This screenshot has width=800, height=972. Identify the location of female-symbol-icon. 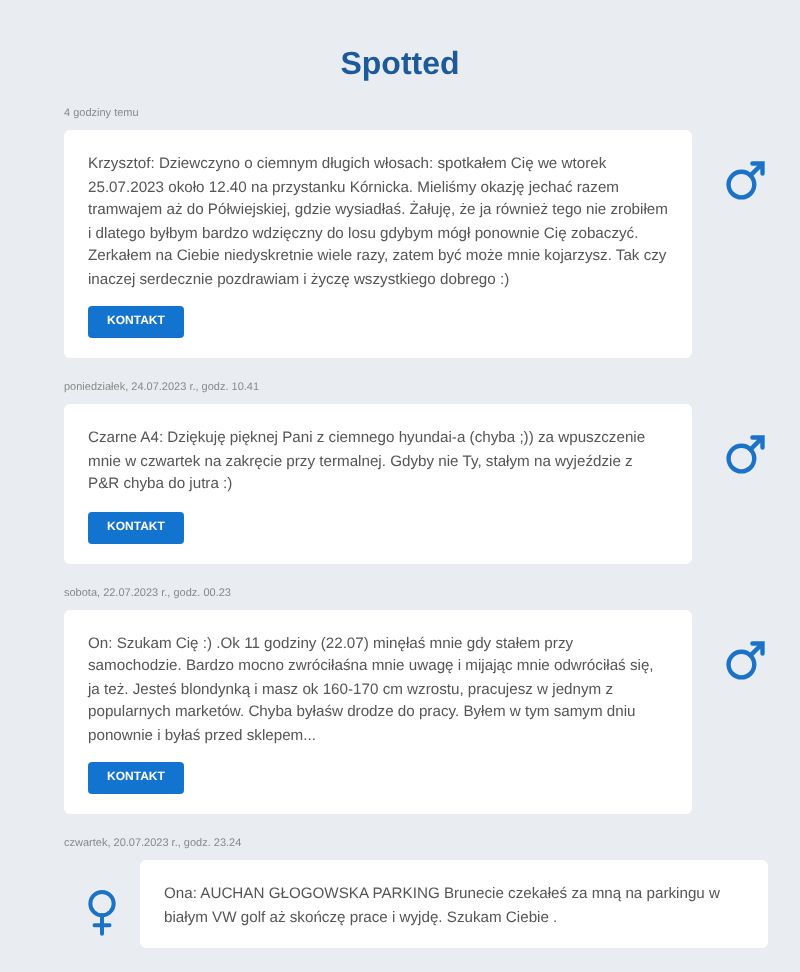
(102, 912).